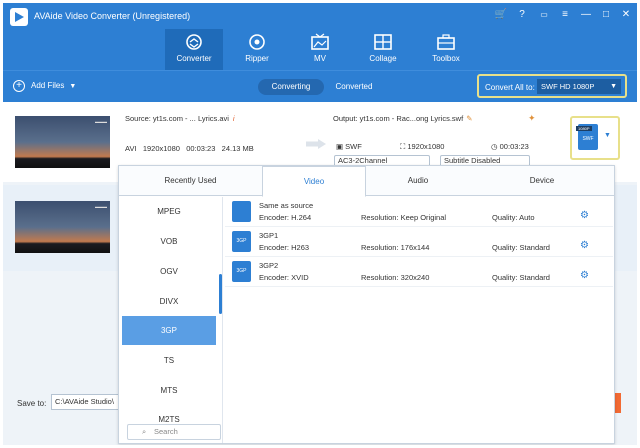 Image resolution: width=640 pixels, height=448 pixels. I want to click on info-icon: i, so click(234, 118).